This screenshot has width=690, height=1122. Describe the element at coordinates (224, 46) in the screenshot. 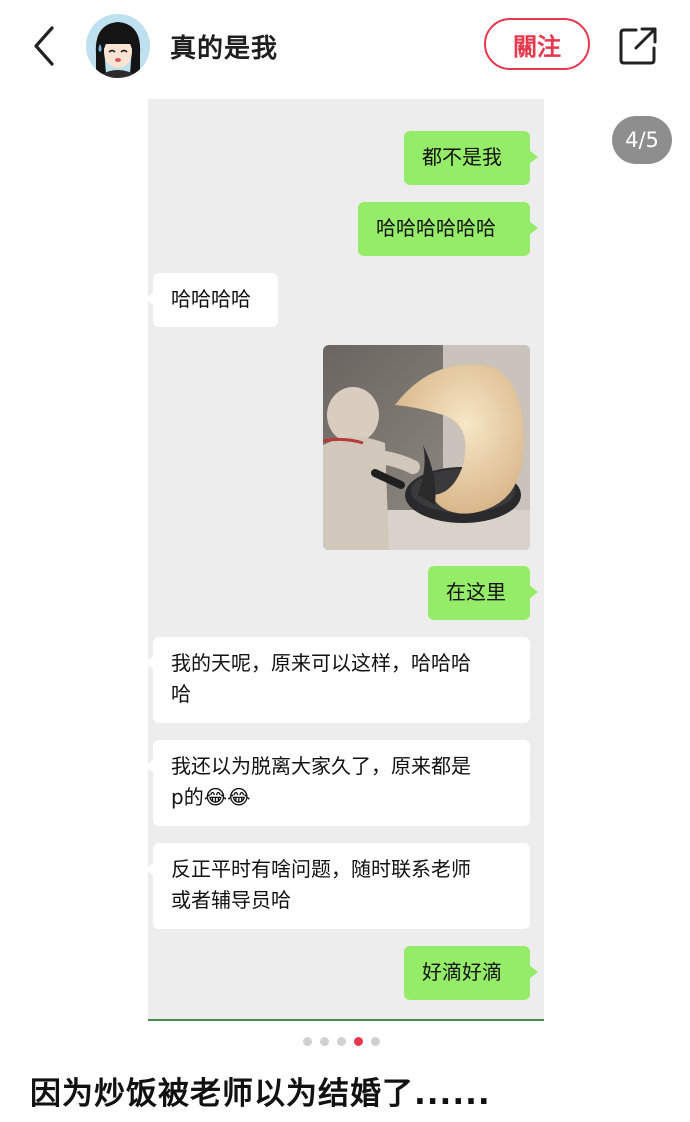

I see `author-name: 真的是我` at that location.